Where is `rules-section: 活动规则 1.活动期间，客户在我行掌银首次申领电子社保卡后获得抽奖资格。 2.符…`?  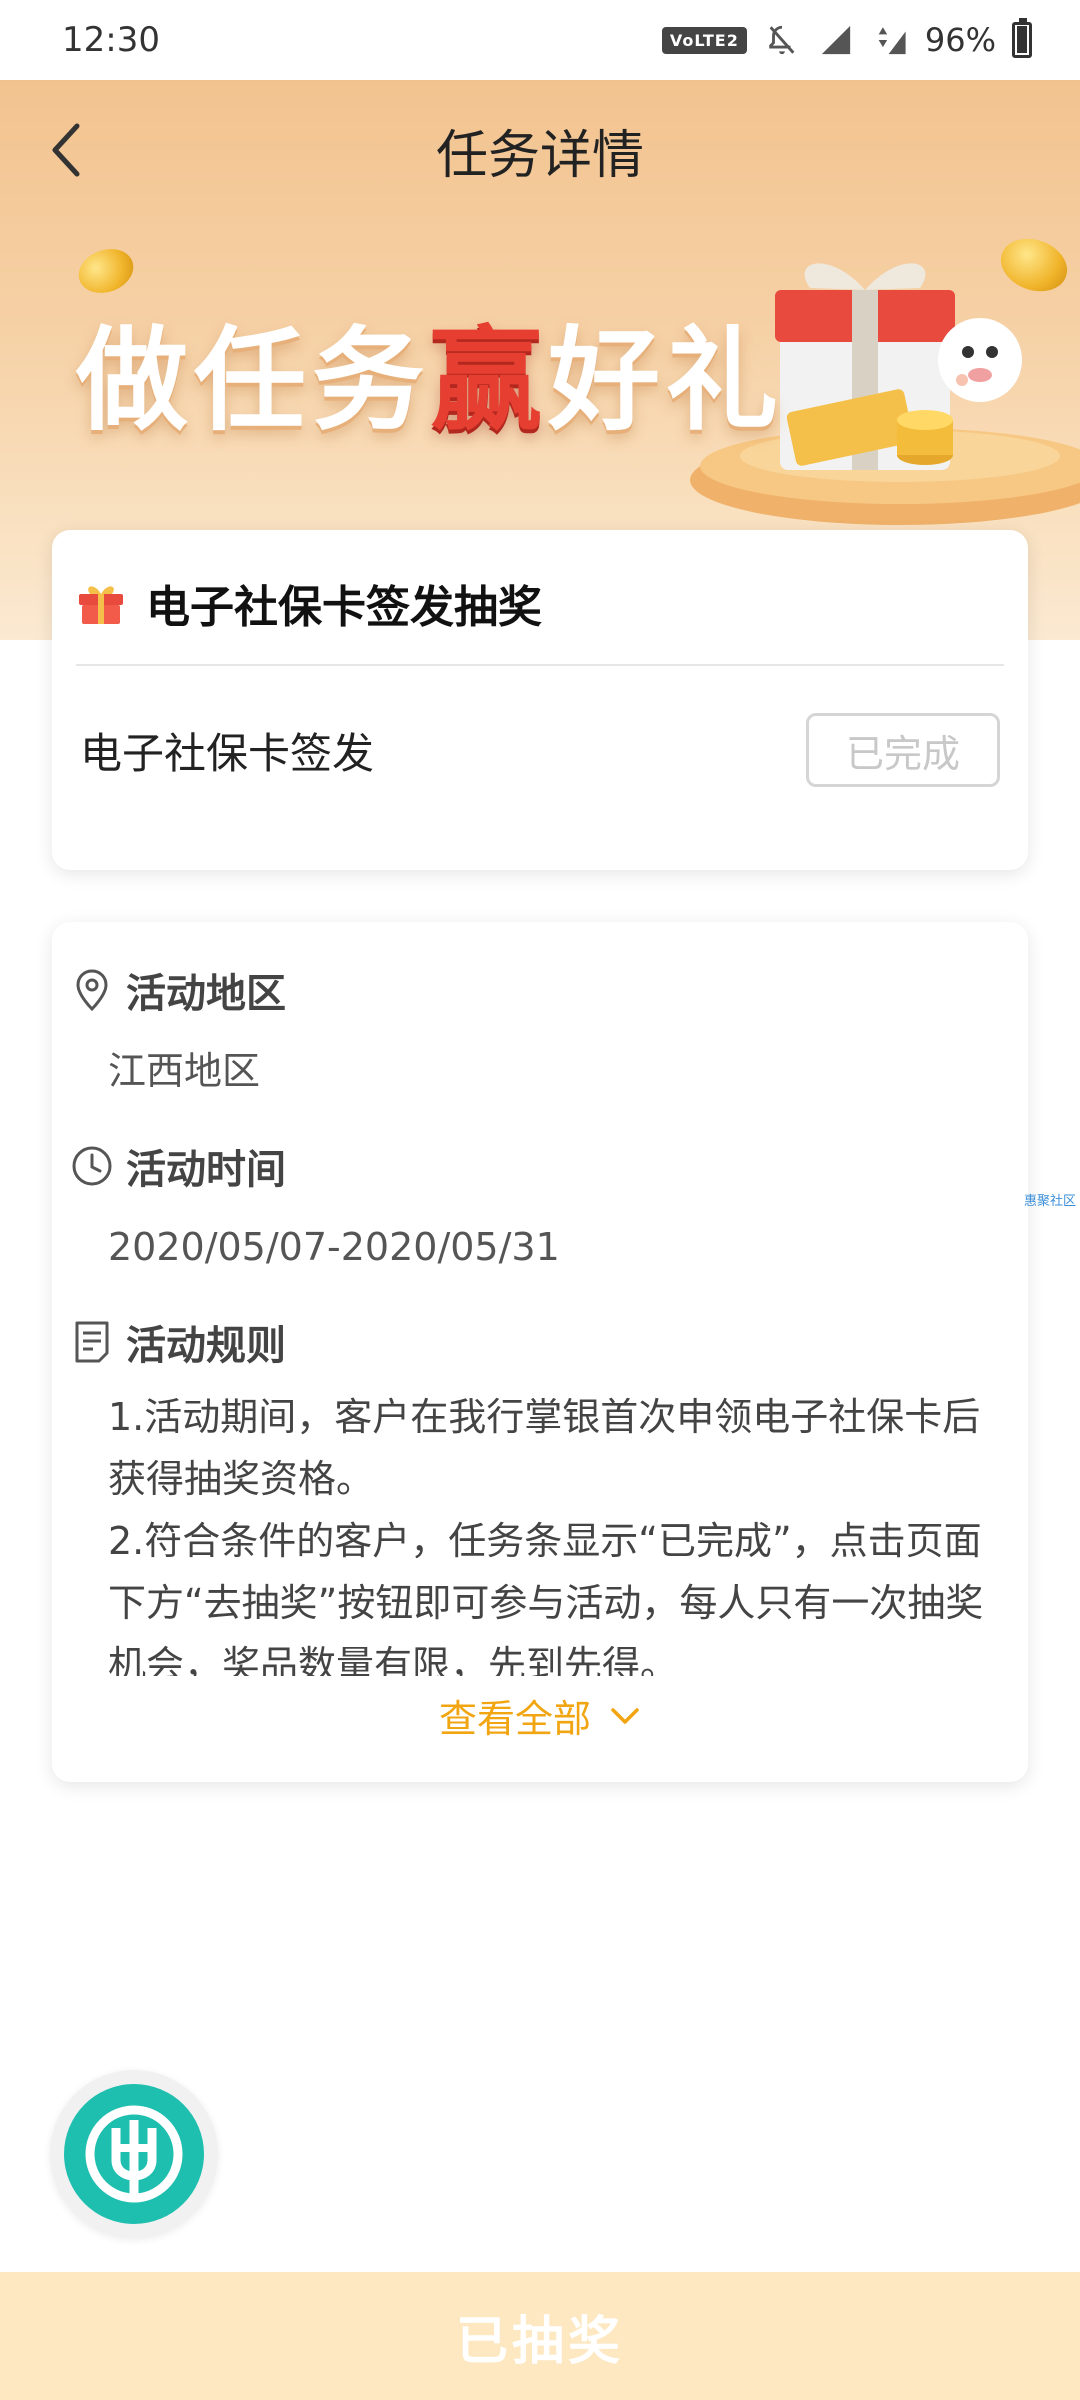 rules-section: 活动规则 1.活动期间，客户在我行掌银首次申领电子社保卡后获得抽奖资格。 2.符… is located at coordinates (534, 1494).